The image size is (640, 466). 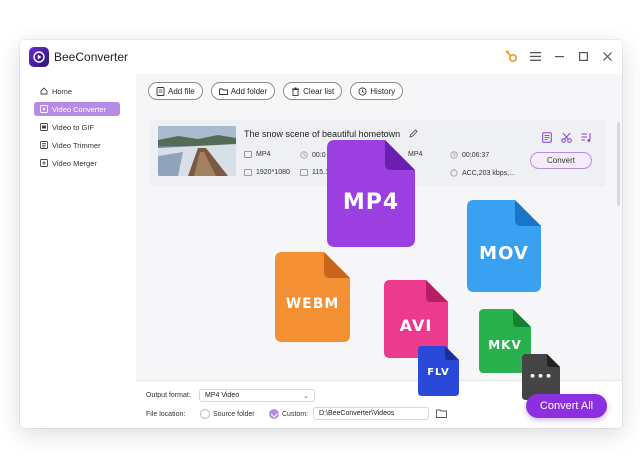 What do you see at coordinates (205, 414) in the screenshot?
I see `source-folder-radio` at bounding box center [205, 414].